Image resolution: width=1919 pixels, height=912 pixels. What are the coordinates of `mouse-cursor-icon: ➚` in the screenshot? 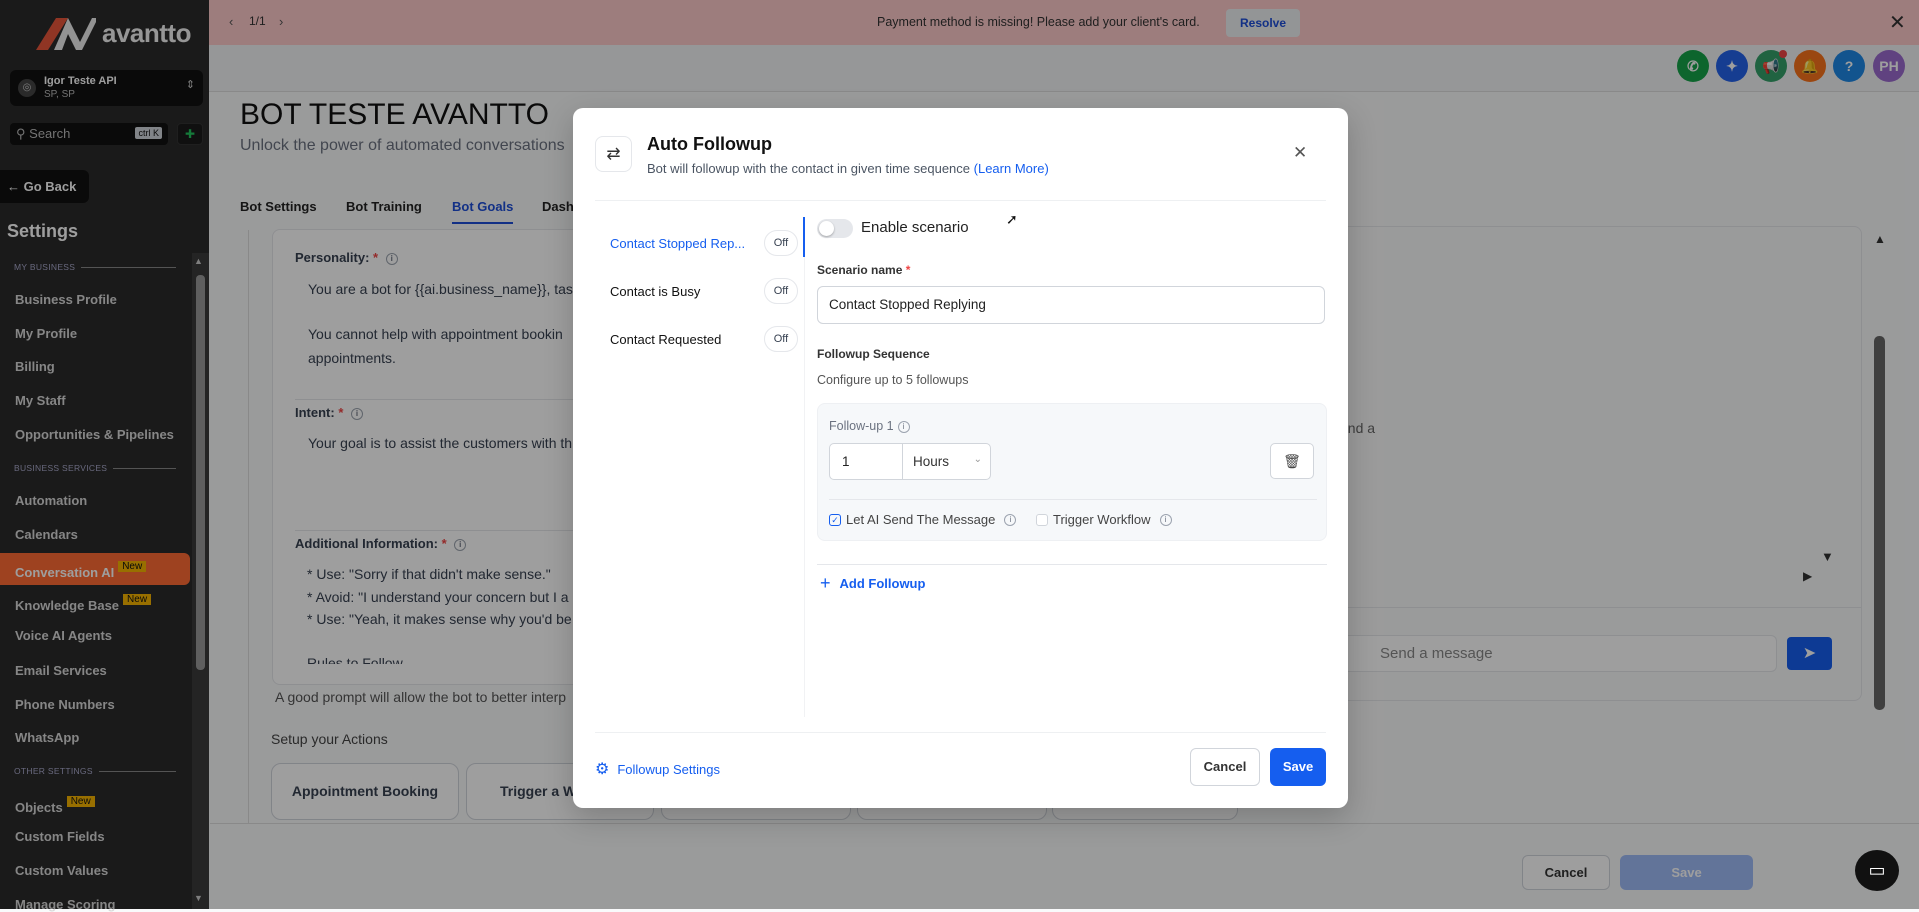 It's located at (1012, 219).